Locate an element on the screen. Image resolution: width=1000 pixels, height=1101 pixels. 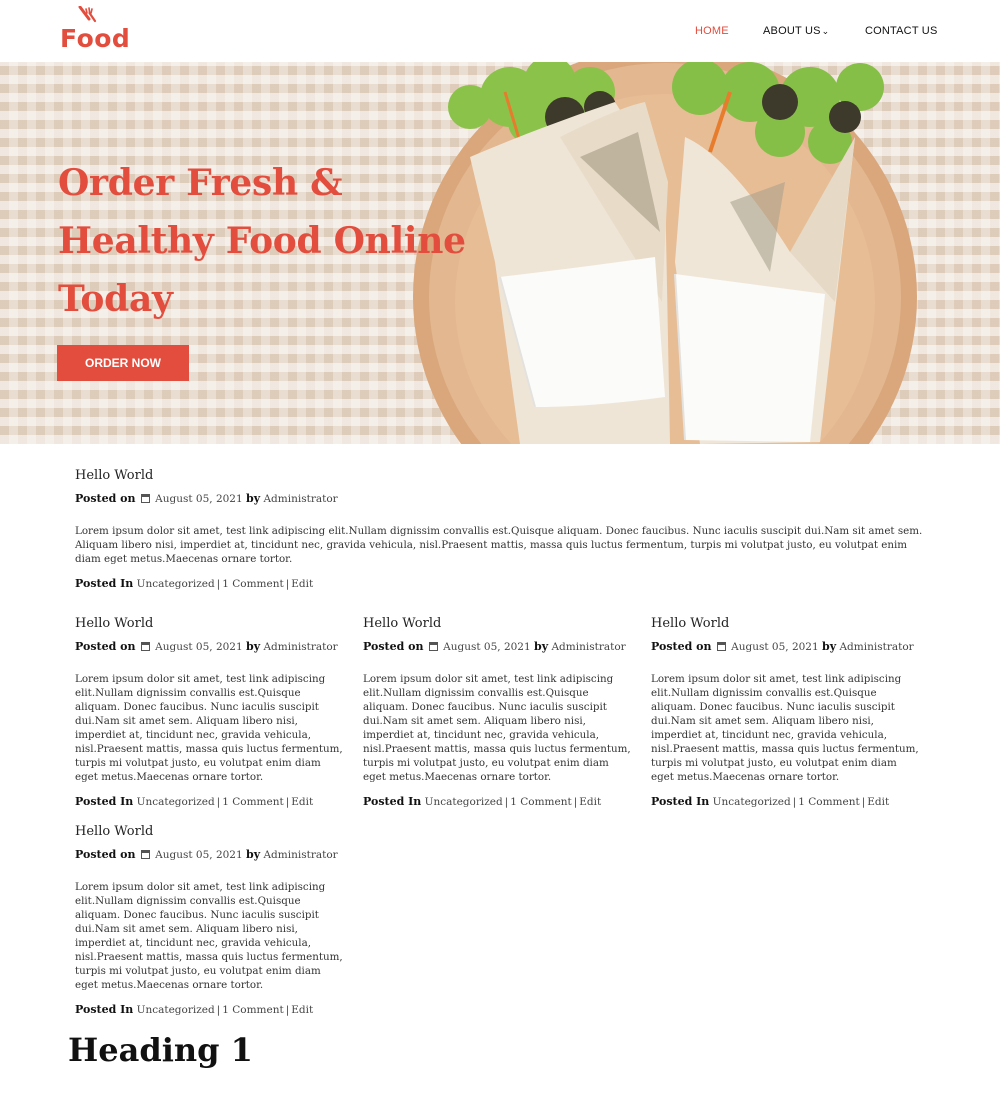
site-header: Food HOME ABOUT US⌄ CONTACT US is located at coordinates (500, 31).